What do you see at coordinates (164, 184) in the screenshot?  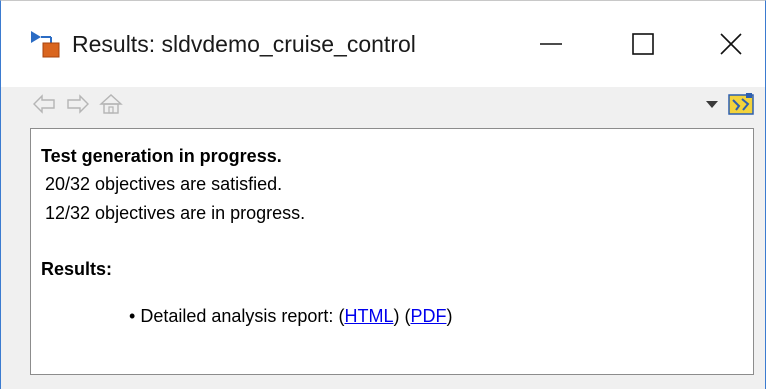 I see `satisfied-objectives-text: 20/32 objectives are satisfied.` at bounding box center [164, 184].